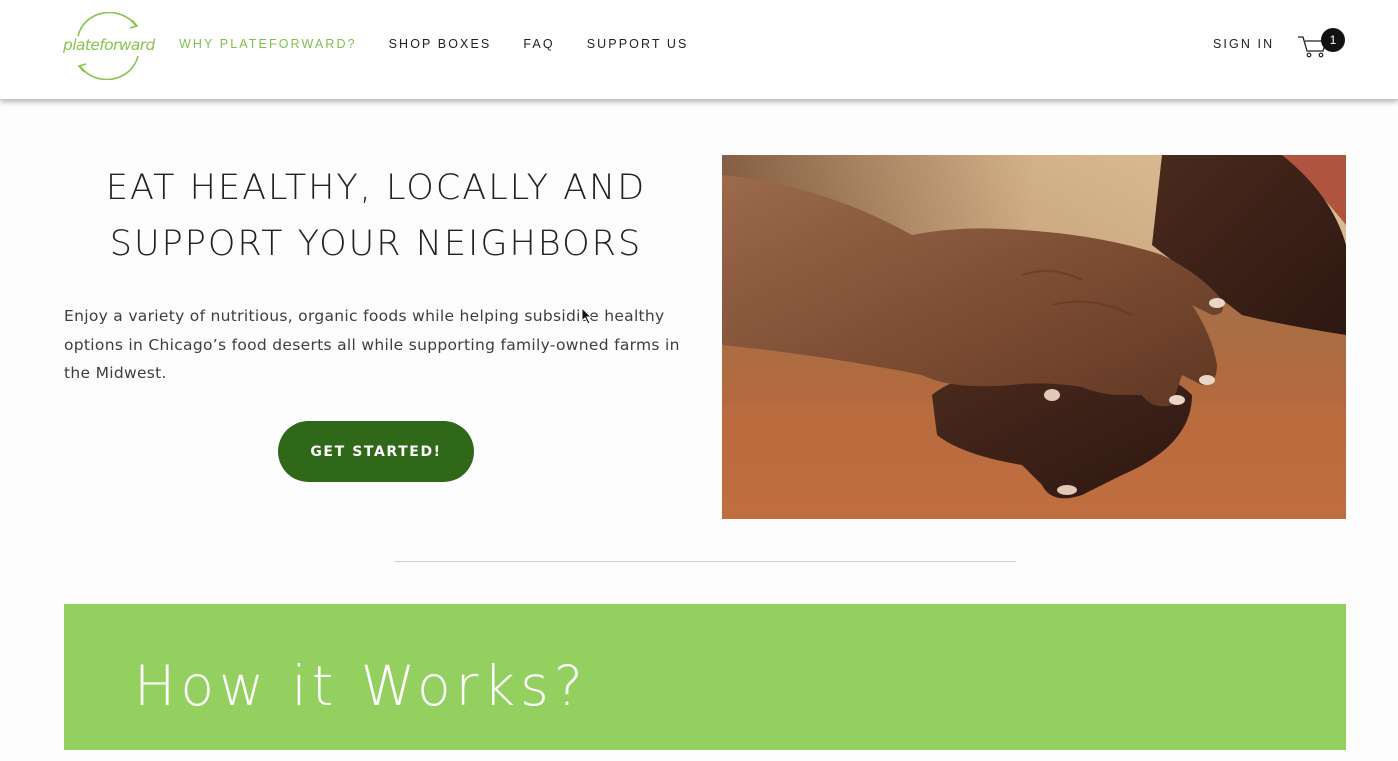 This screenshot has width=1398, height=761. What do you see at coordinates (376, 451) in the screenshot?
I see `get-started-button: GET STARTED!` at bounding box center [376, 451].